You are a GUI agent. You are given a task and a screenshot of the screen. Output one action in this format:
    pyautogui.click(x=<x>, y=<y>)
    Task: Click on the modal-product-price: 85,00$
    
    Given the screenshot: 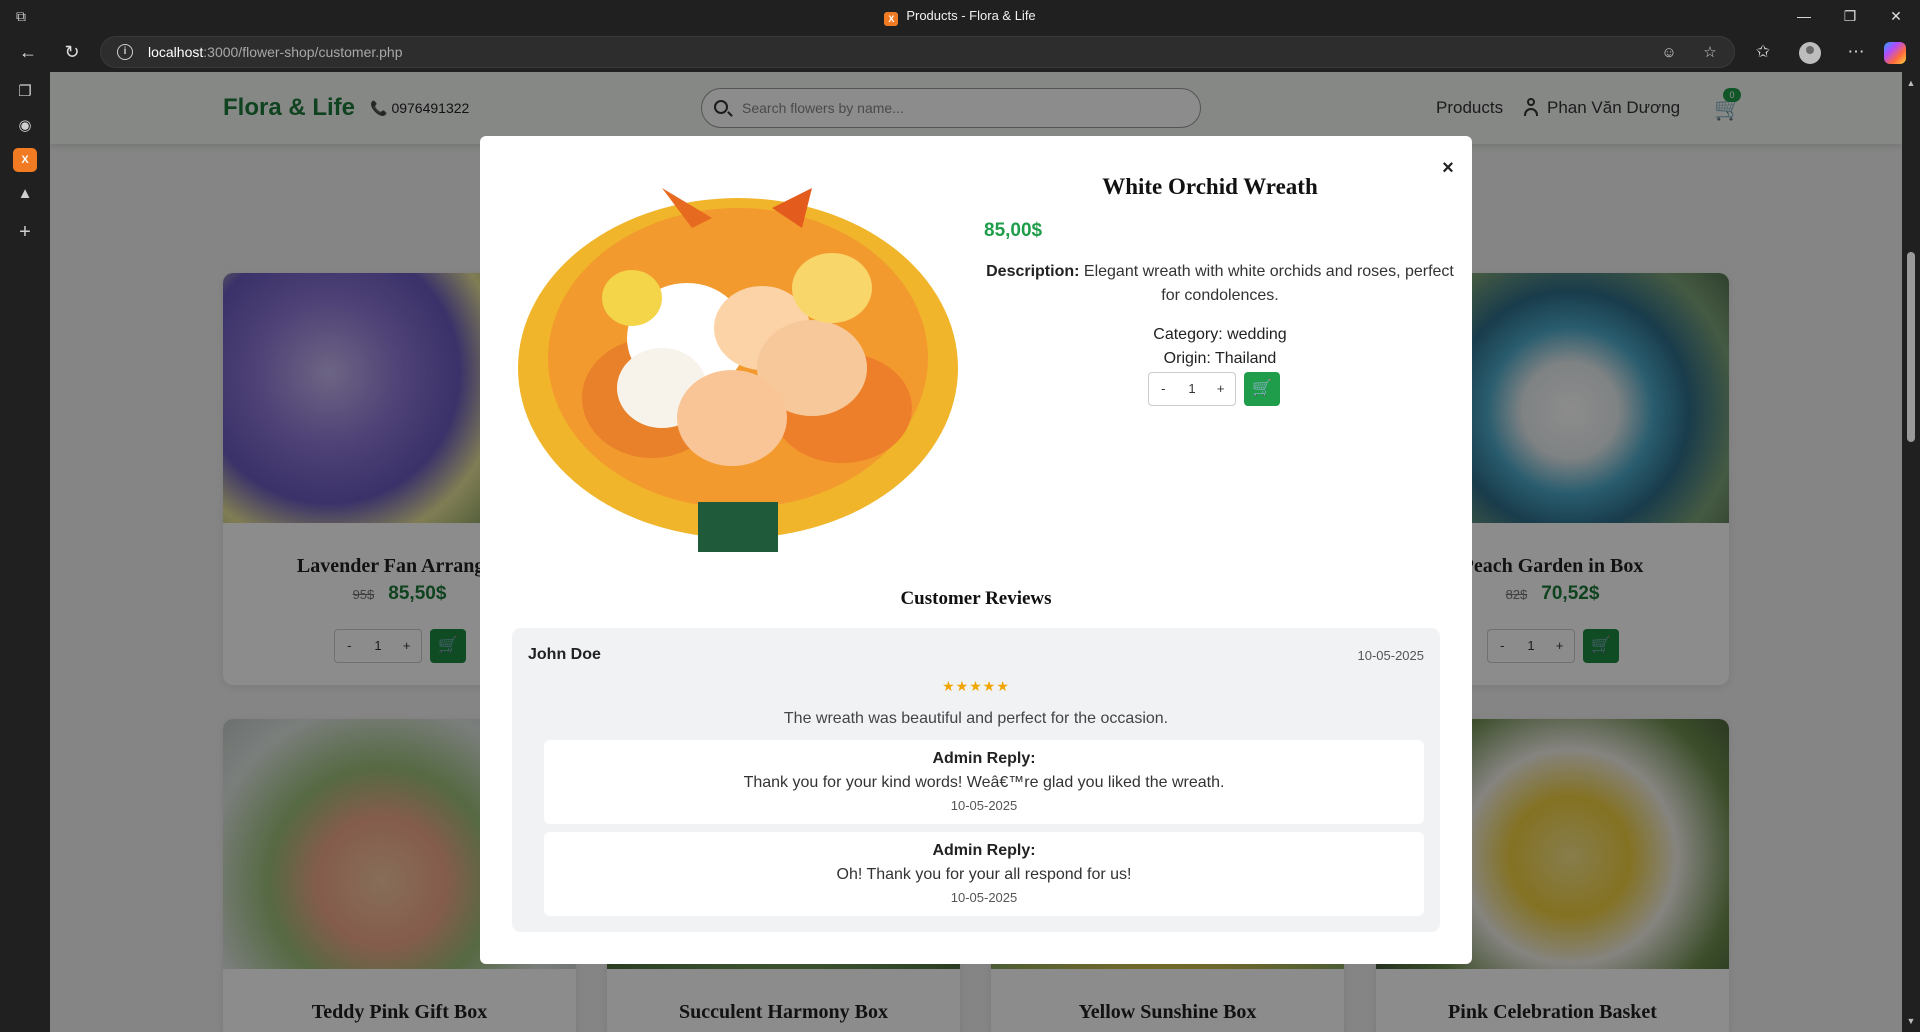 What is the action you would take?
    pyautogui.click(x=1013, y=230)
    